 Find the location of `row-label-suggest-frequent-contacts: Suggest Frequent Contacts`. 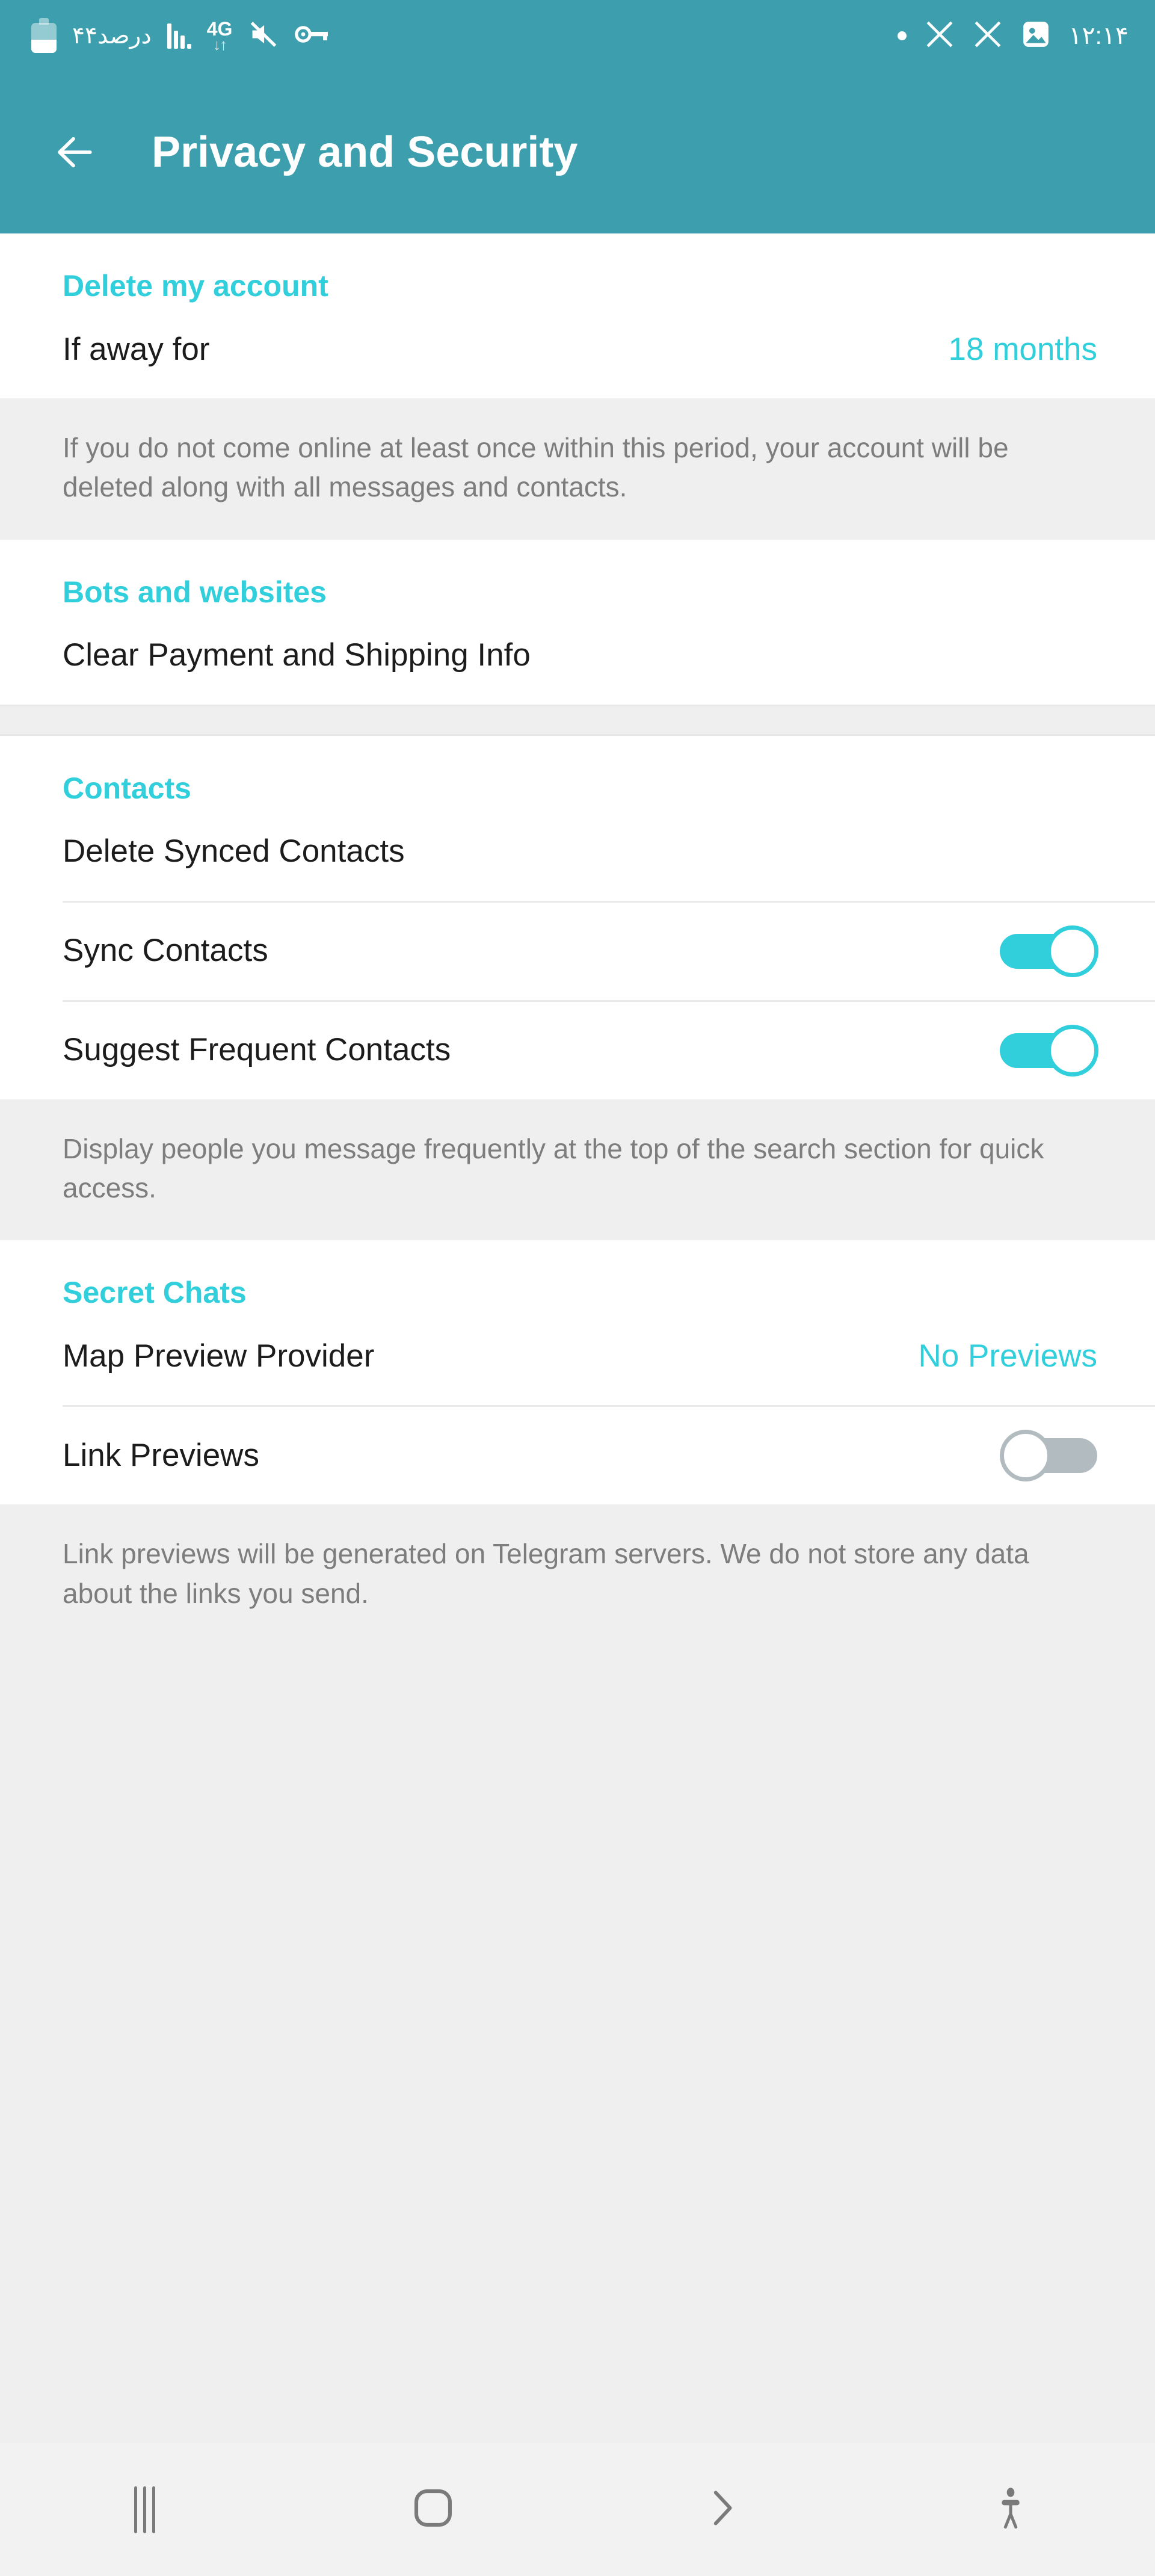

row-label-suggest-frequent-contacts: Suggest Frequent Contacts is located at coordinates (257, 1050).